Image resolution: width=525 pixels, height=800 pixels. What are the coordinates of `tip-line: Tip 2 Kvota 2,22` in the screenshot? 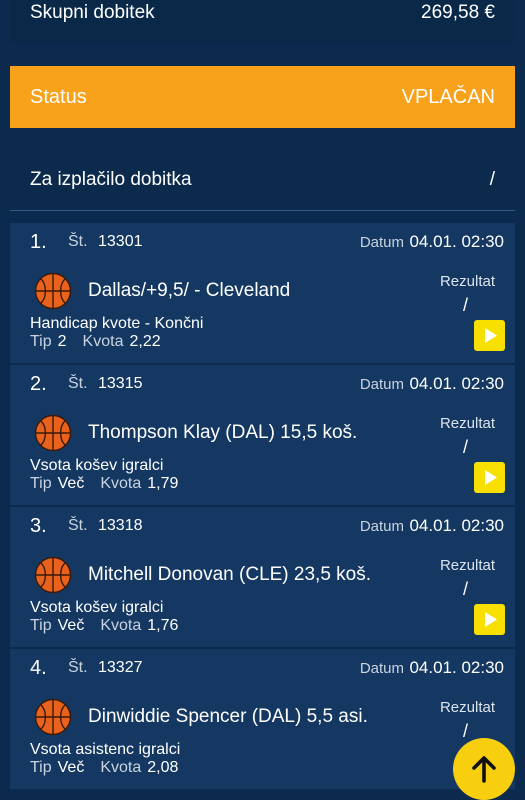 It's located at (103, 342).